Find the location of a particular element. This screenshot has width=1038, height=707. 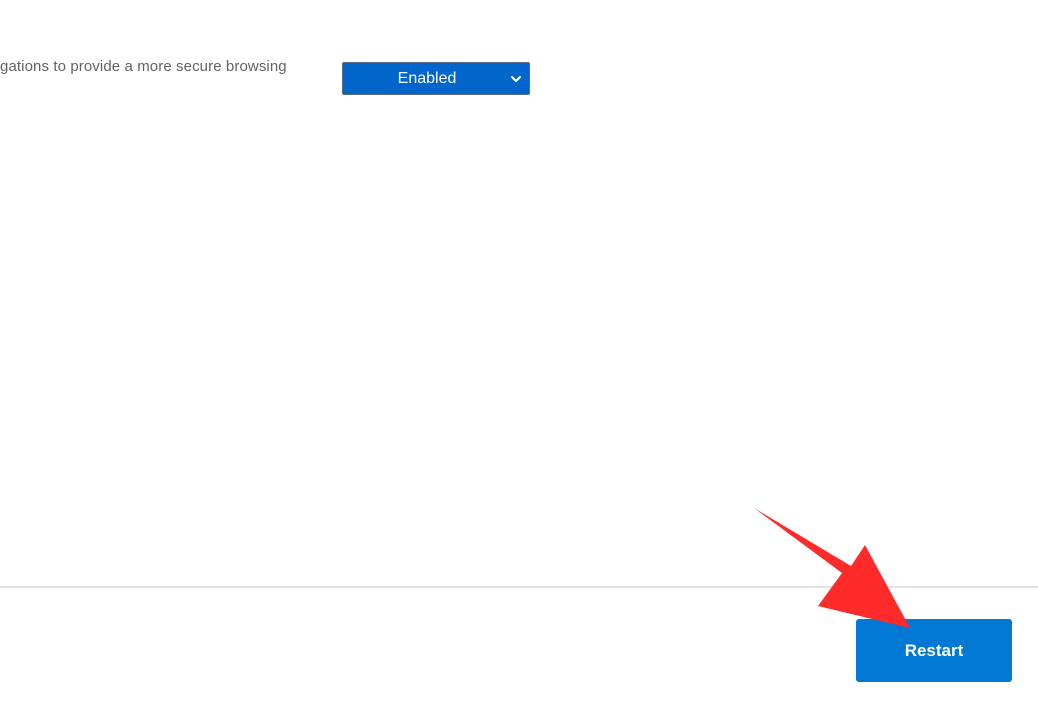

red-pointer-arrow-icon is located at coordinates (832, 568).